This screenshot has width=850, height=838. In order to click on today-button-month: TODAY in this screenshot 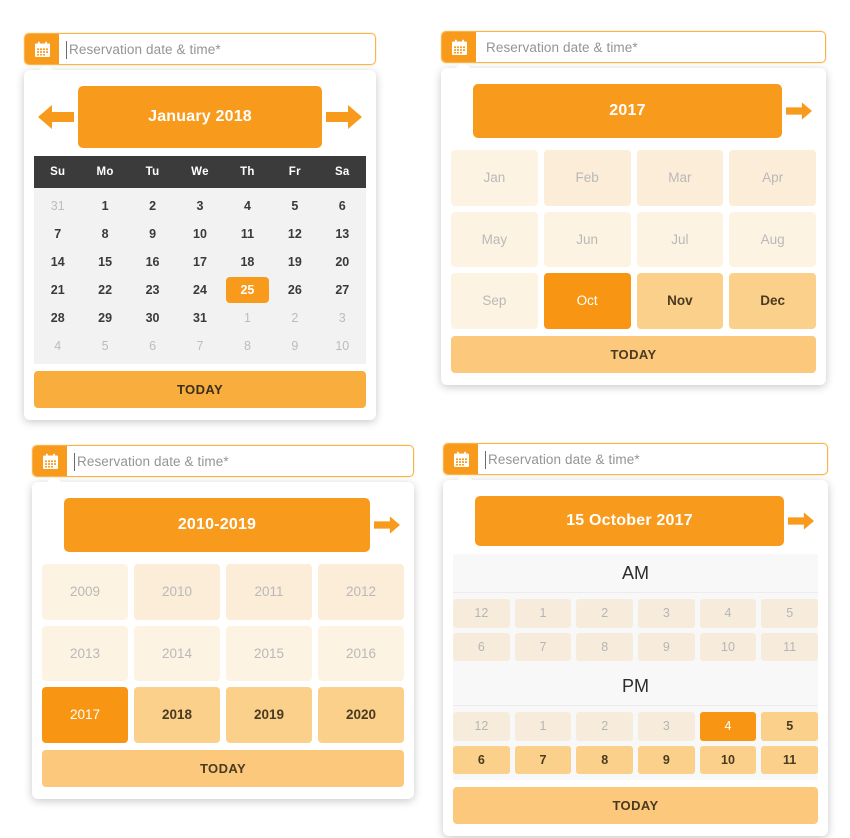, I will do `click(633, 354)`.